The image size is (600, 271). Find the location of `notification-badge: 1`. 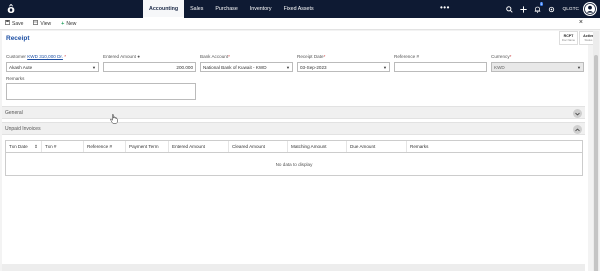

notification-badge: 1 is located at coordinates (541, 4).